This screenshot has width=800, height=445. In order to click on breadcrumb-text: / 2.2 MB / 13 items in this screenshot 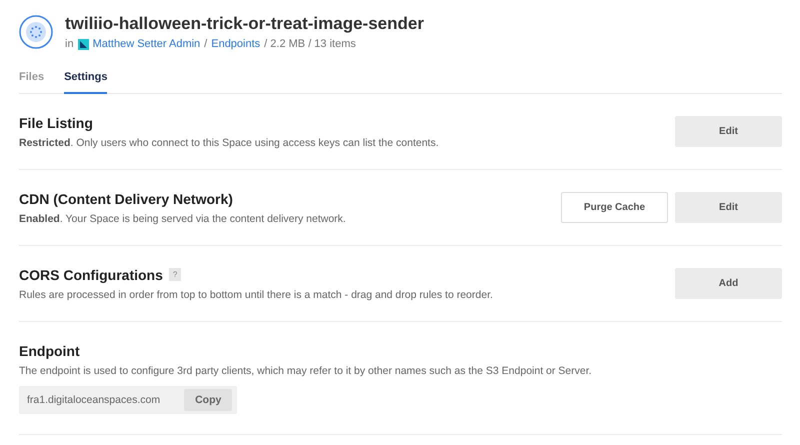, I will do `click(310, 44)`.